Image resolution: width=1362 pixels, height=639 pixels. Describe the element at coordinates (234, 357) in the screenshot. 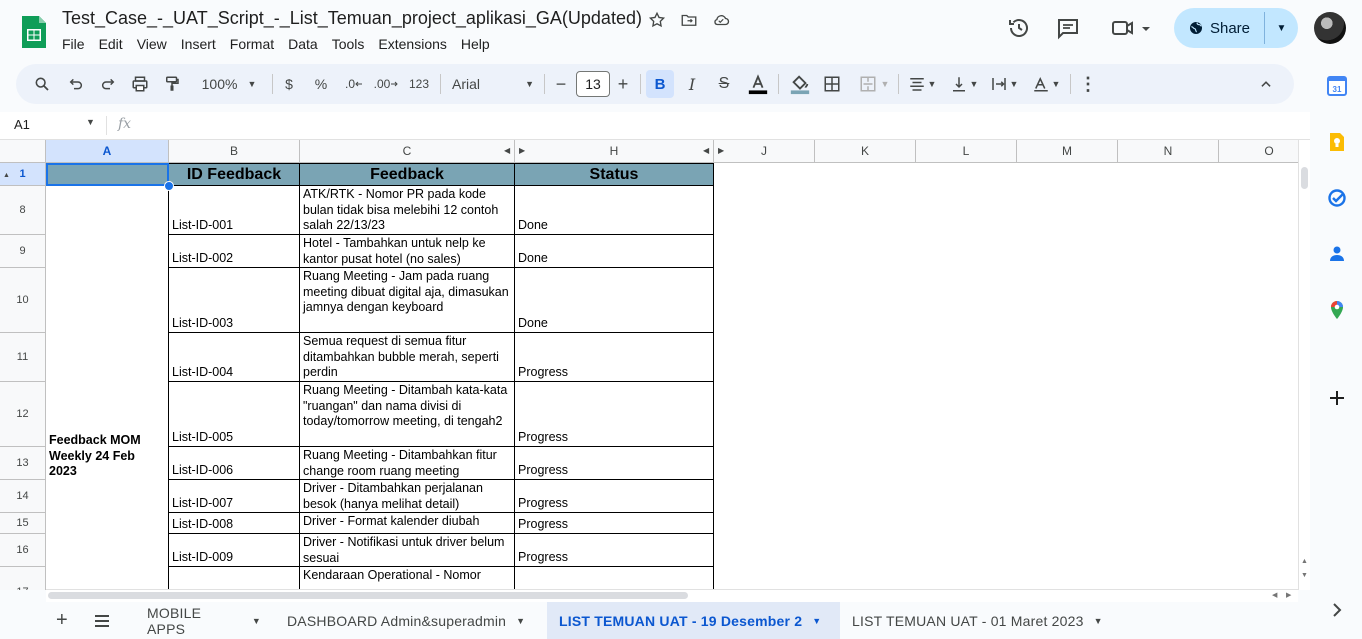

I see `cell-id-feedback: List-ID-004` at that location.